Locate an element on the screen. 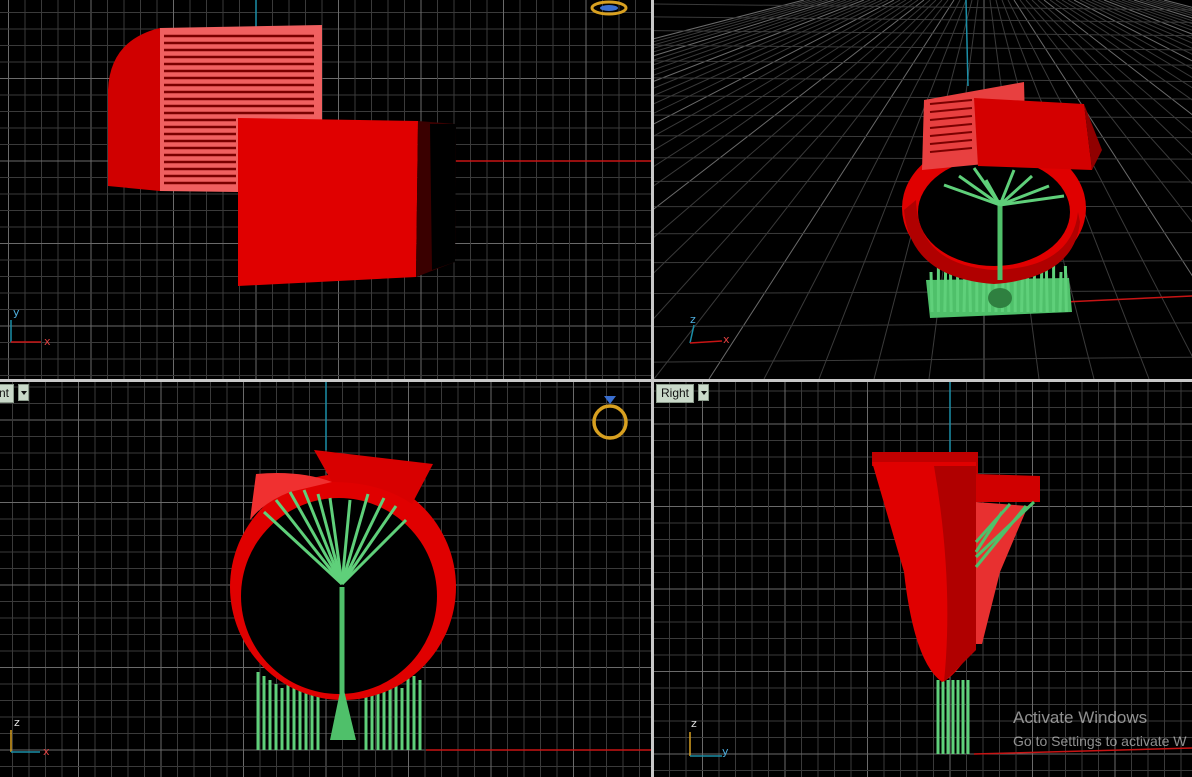 This screenshot has height=777, width=1192. activate-windows-title: Activate Windows is located at coordinates (1080, 717).